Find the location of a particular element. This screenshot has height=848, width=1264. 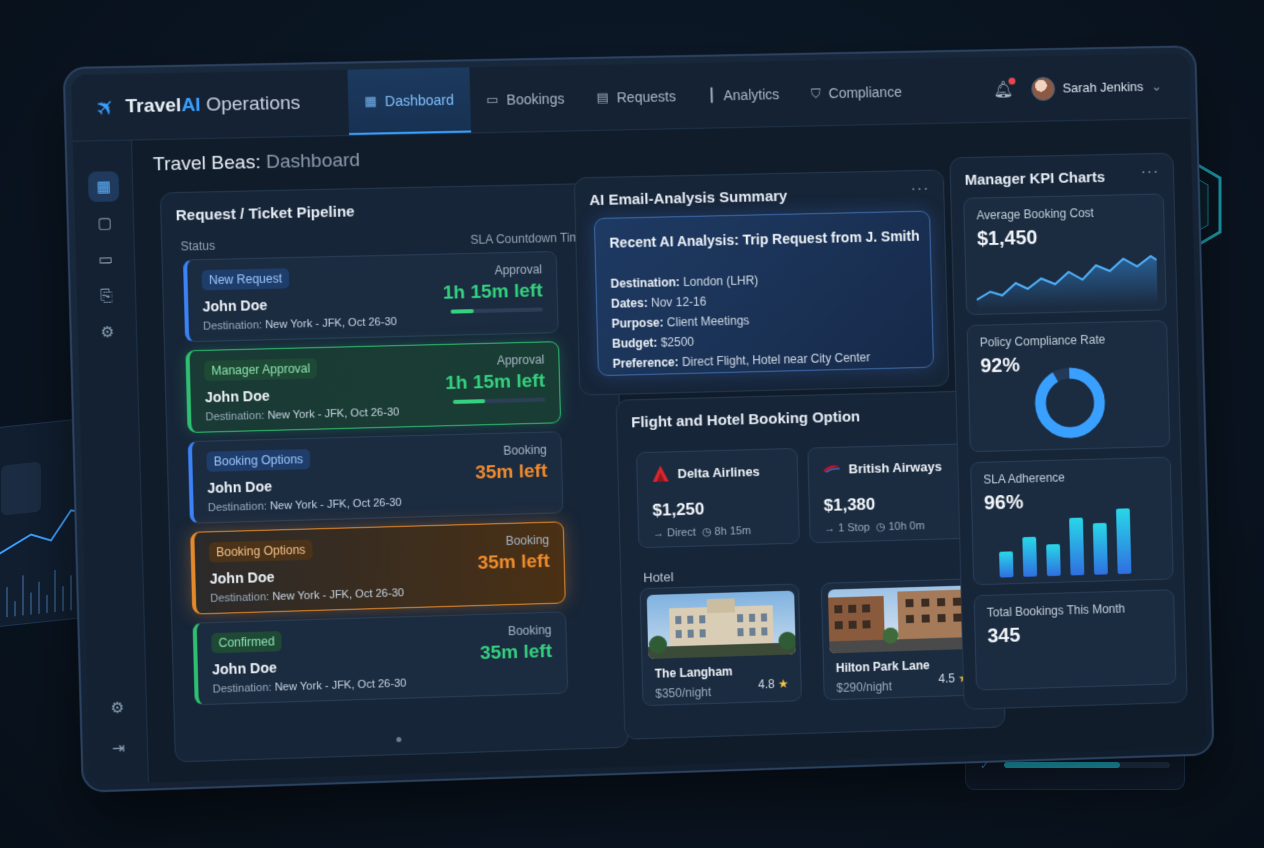

kpi-sla-adherence: SLA Adherence 96% is located at coordinates (1072, 521).